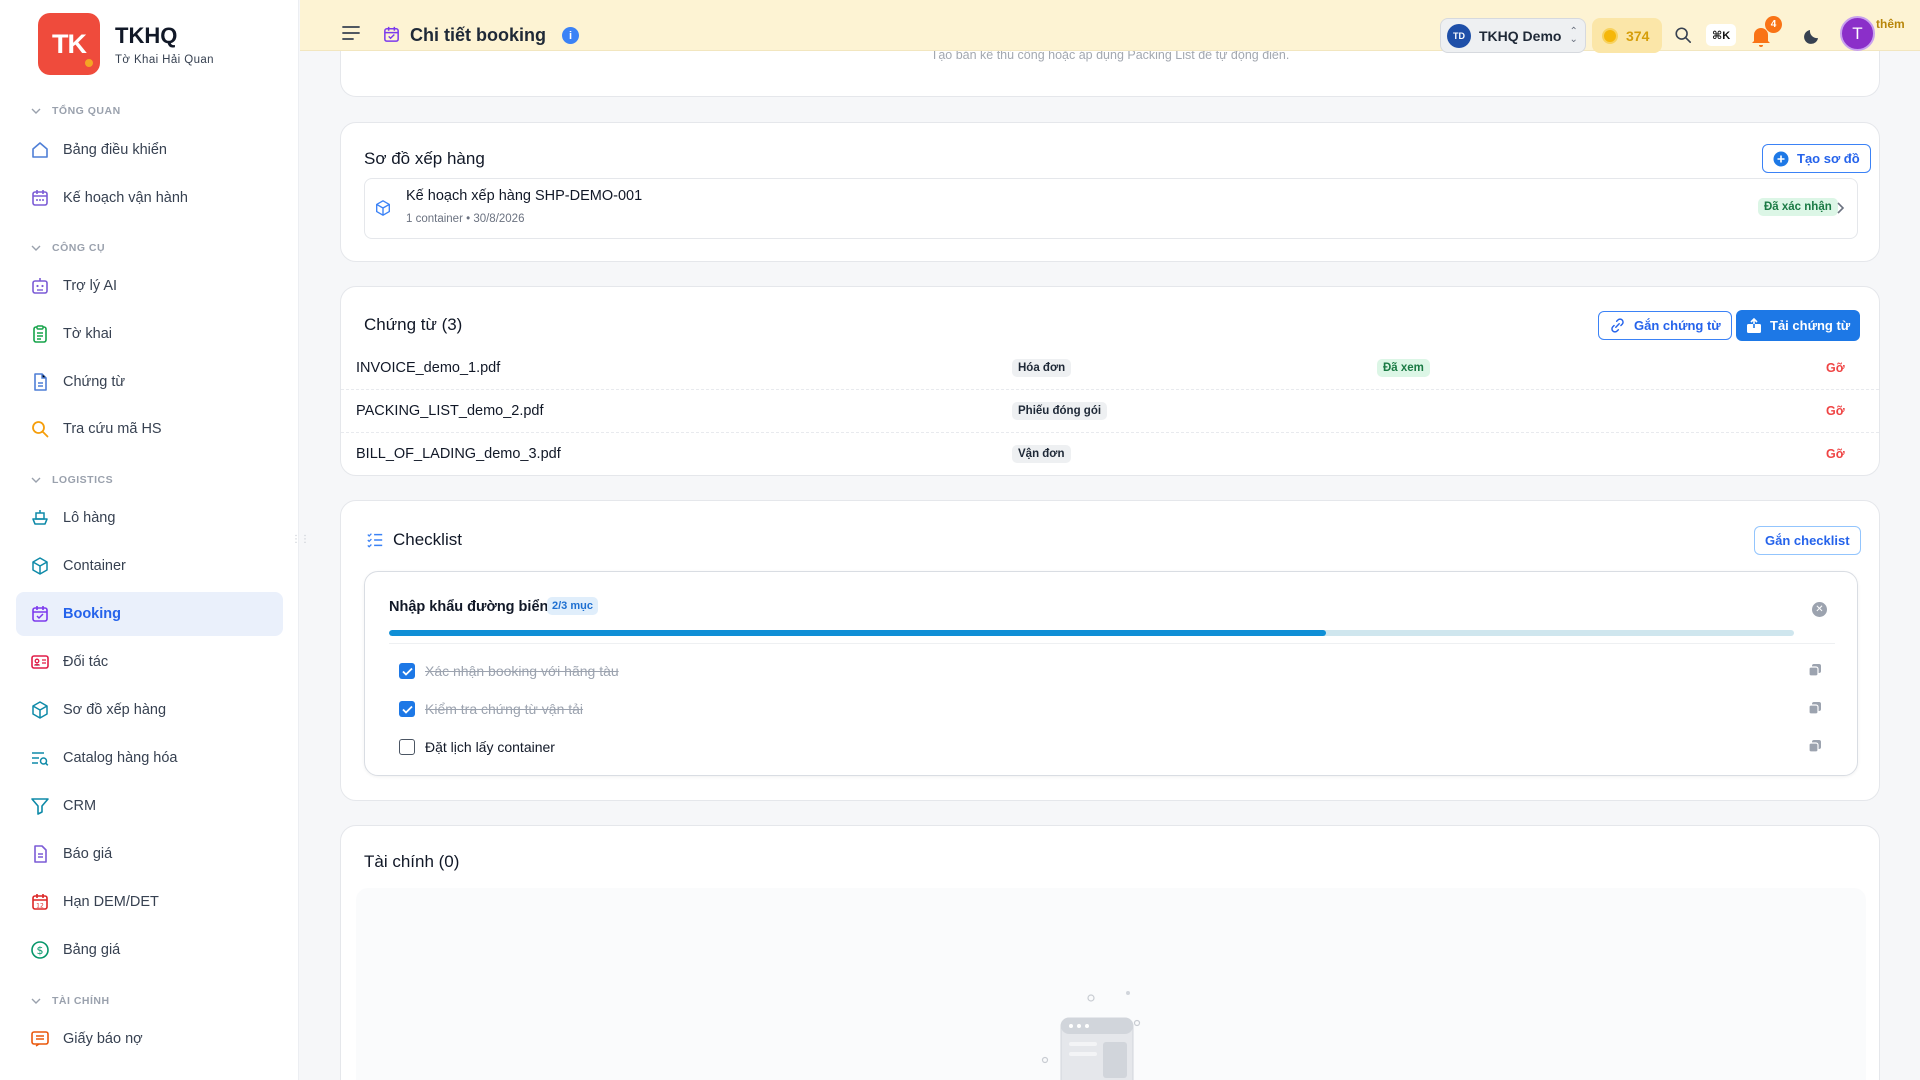  Describe the element at coordinates (40, 806) in the screenshot. I see `funnel-icon` at that location.